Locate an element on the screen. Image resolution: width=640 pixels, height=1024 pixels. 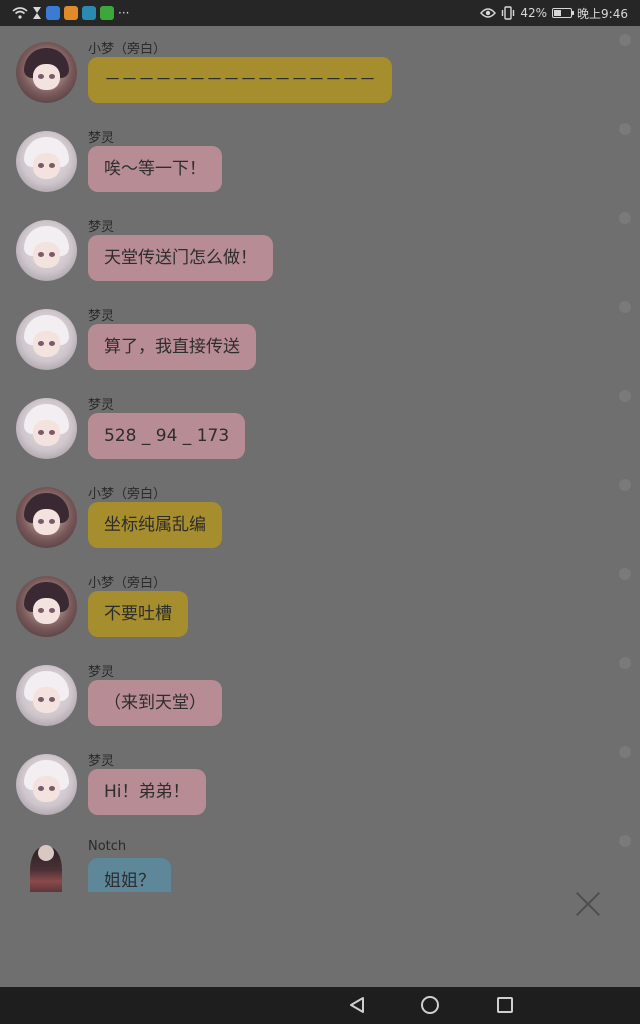
message-row: 梦灵 天堂传送门怎么做！ is located at coordinates (320, 248).